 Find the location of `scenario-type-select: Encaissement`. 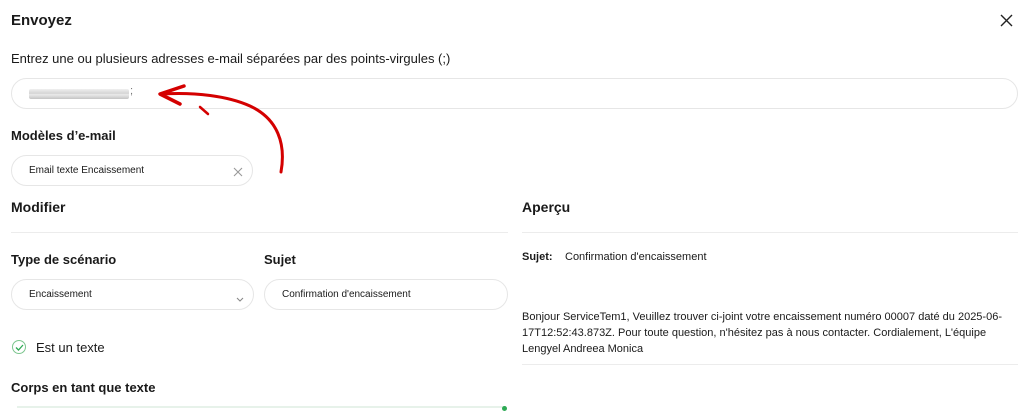

scenario-type-select: Encaissement is located at coordinates (132, 294).